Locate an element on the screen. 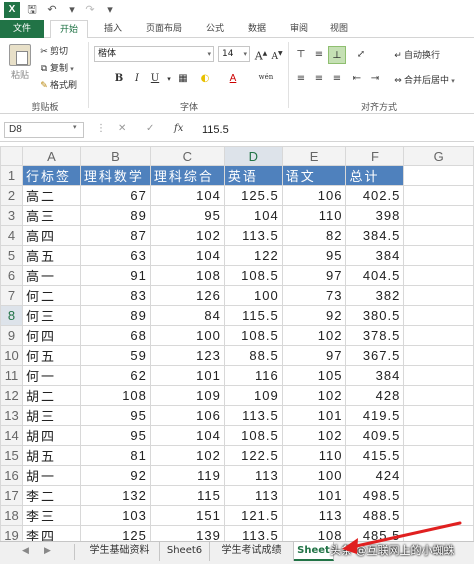 Image resolution: width=474 pixels, height=564 pixels. english-cell: 122 is located at coordinates (253, 256).